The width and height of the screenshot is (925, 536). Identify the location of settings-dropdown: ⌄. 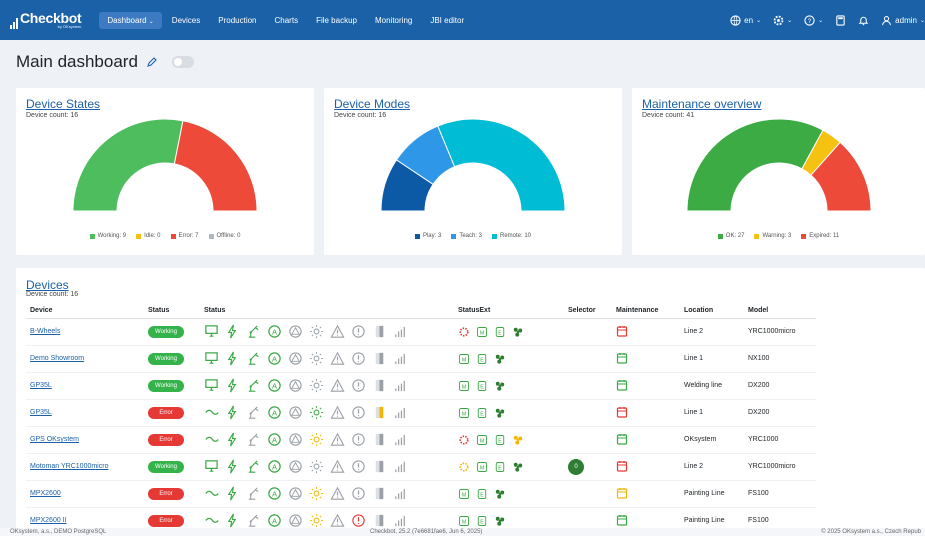
(782, 20).